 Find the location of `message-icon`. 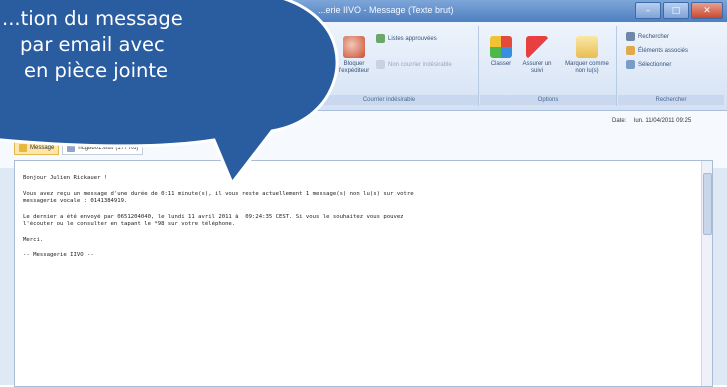

message-icon is located at coordinates (23, 148).